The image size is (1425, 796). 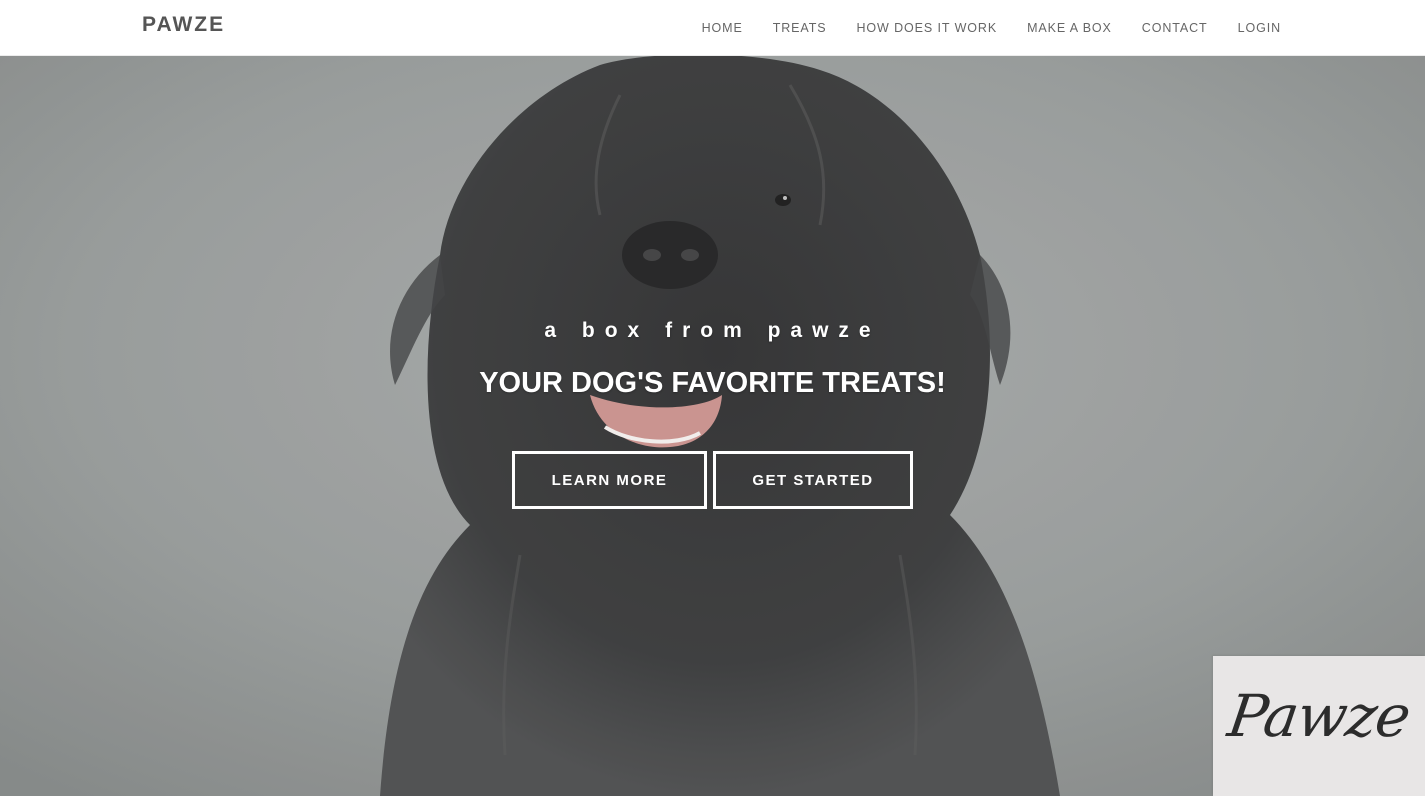 I want to click on nav-link-contact: CONTACT, so click(x=1175, y=28).